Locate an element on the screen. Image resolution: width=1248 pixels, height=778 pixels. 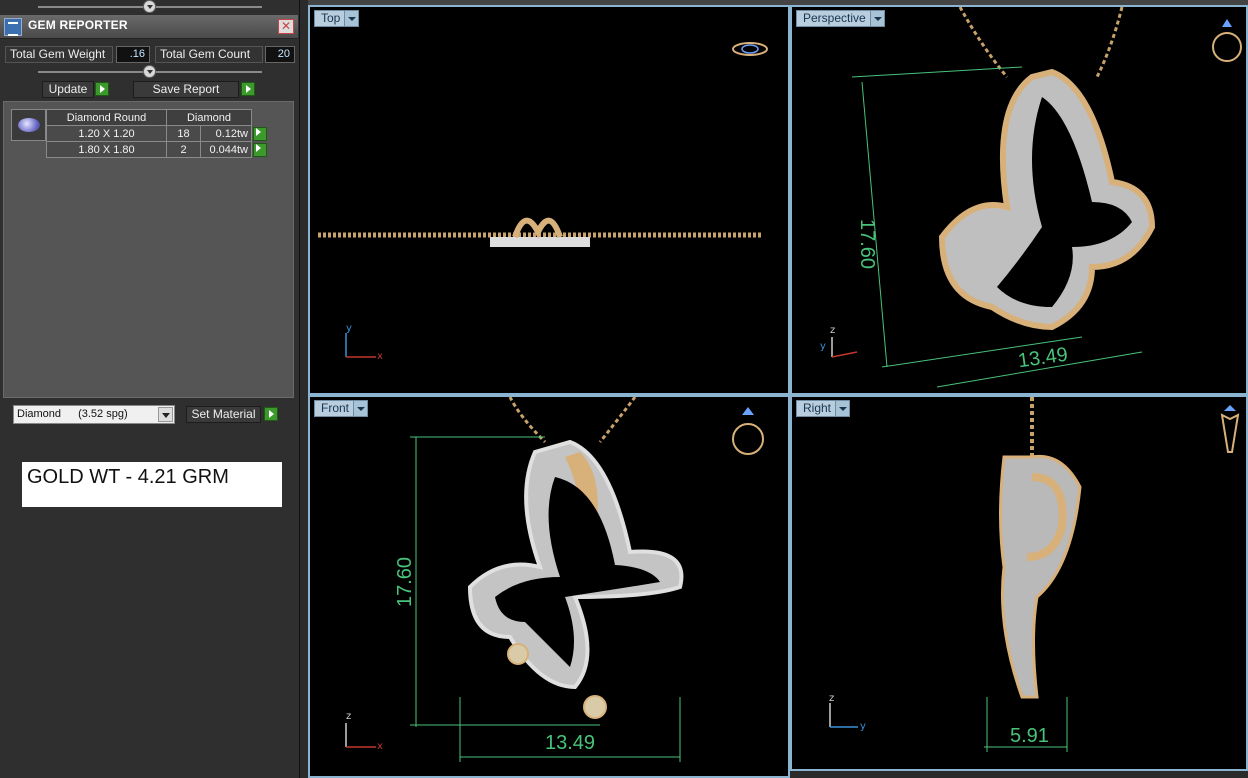
table-row: 1.20 X 1.20 18 0.12tw is located at coordinates (157, 133).